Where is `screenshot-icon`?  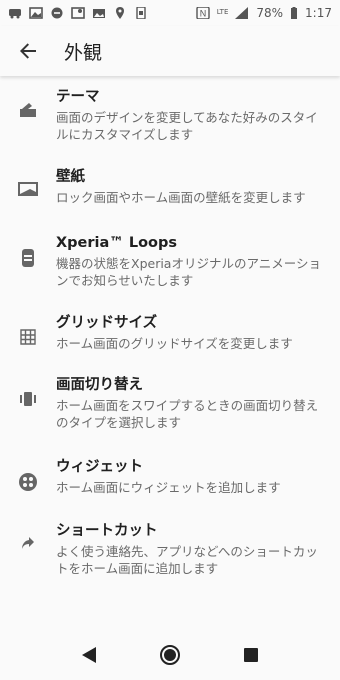 screenshot-icon is located at coordinates (141, 13).